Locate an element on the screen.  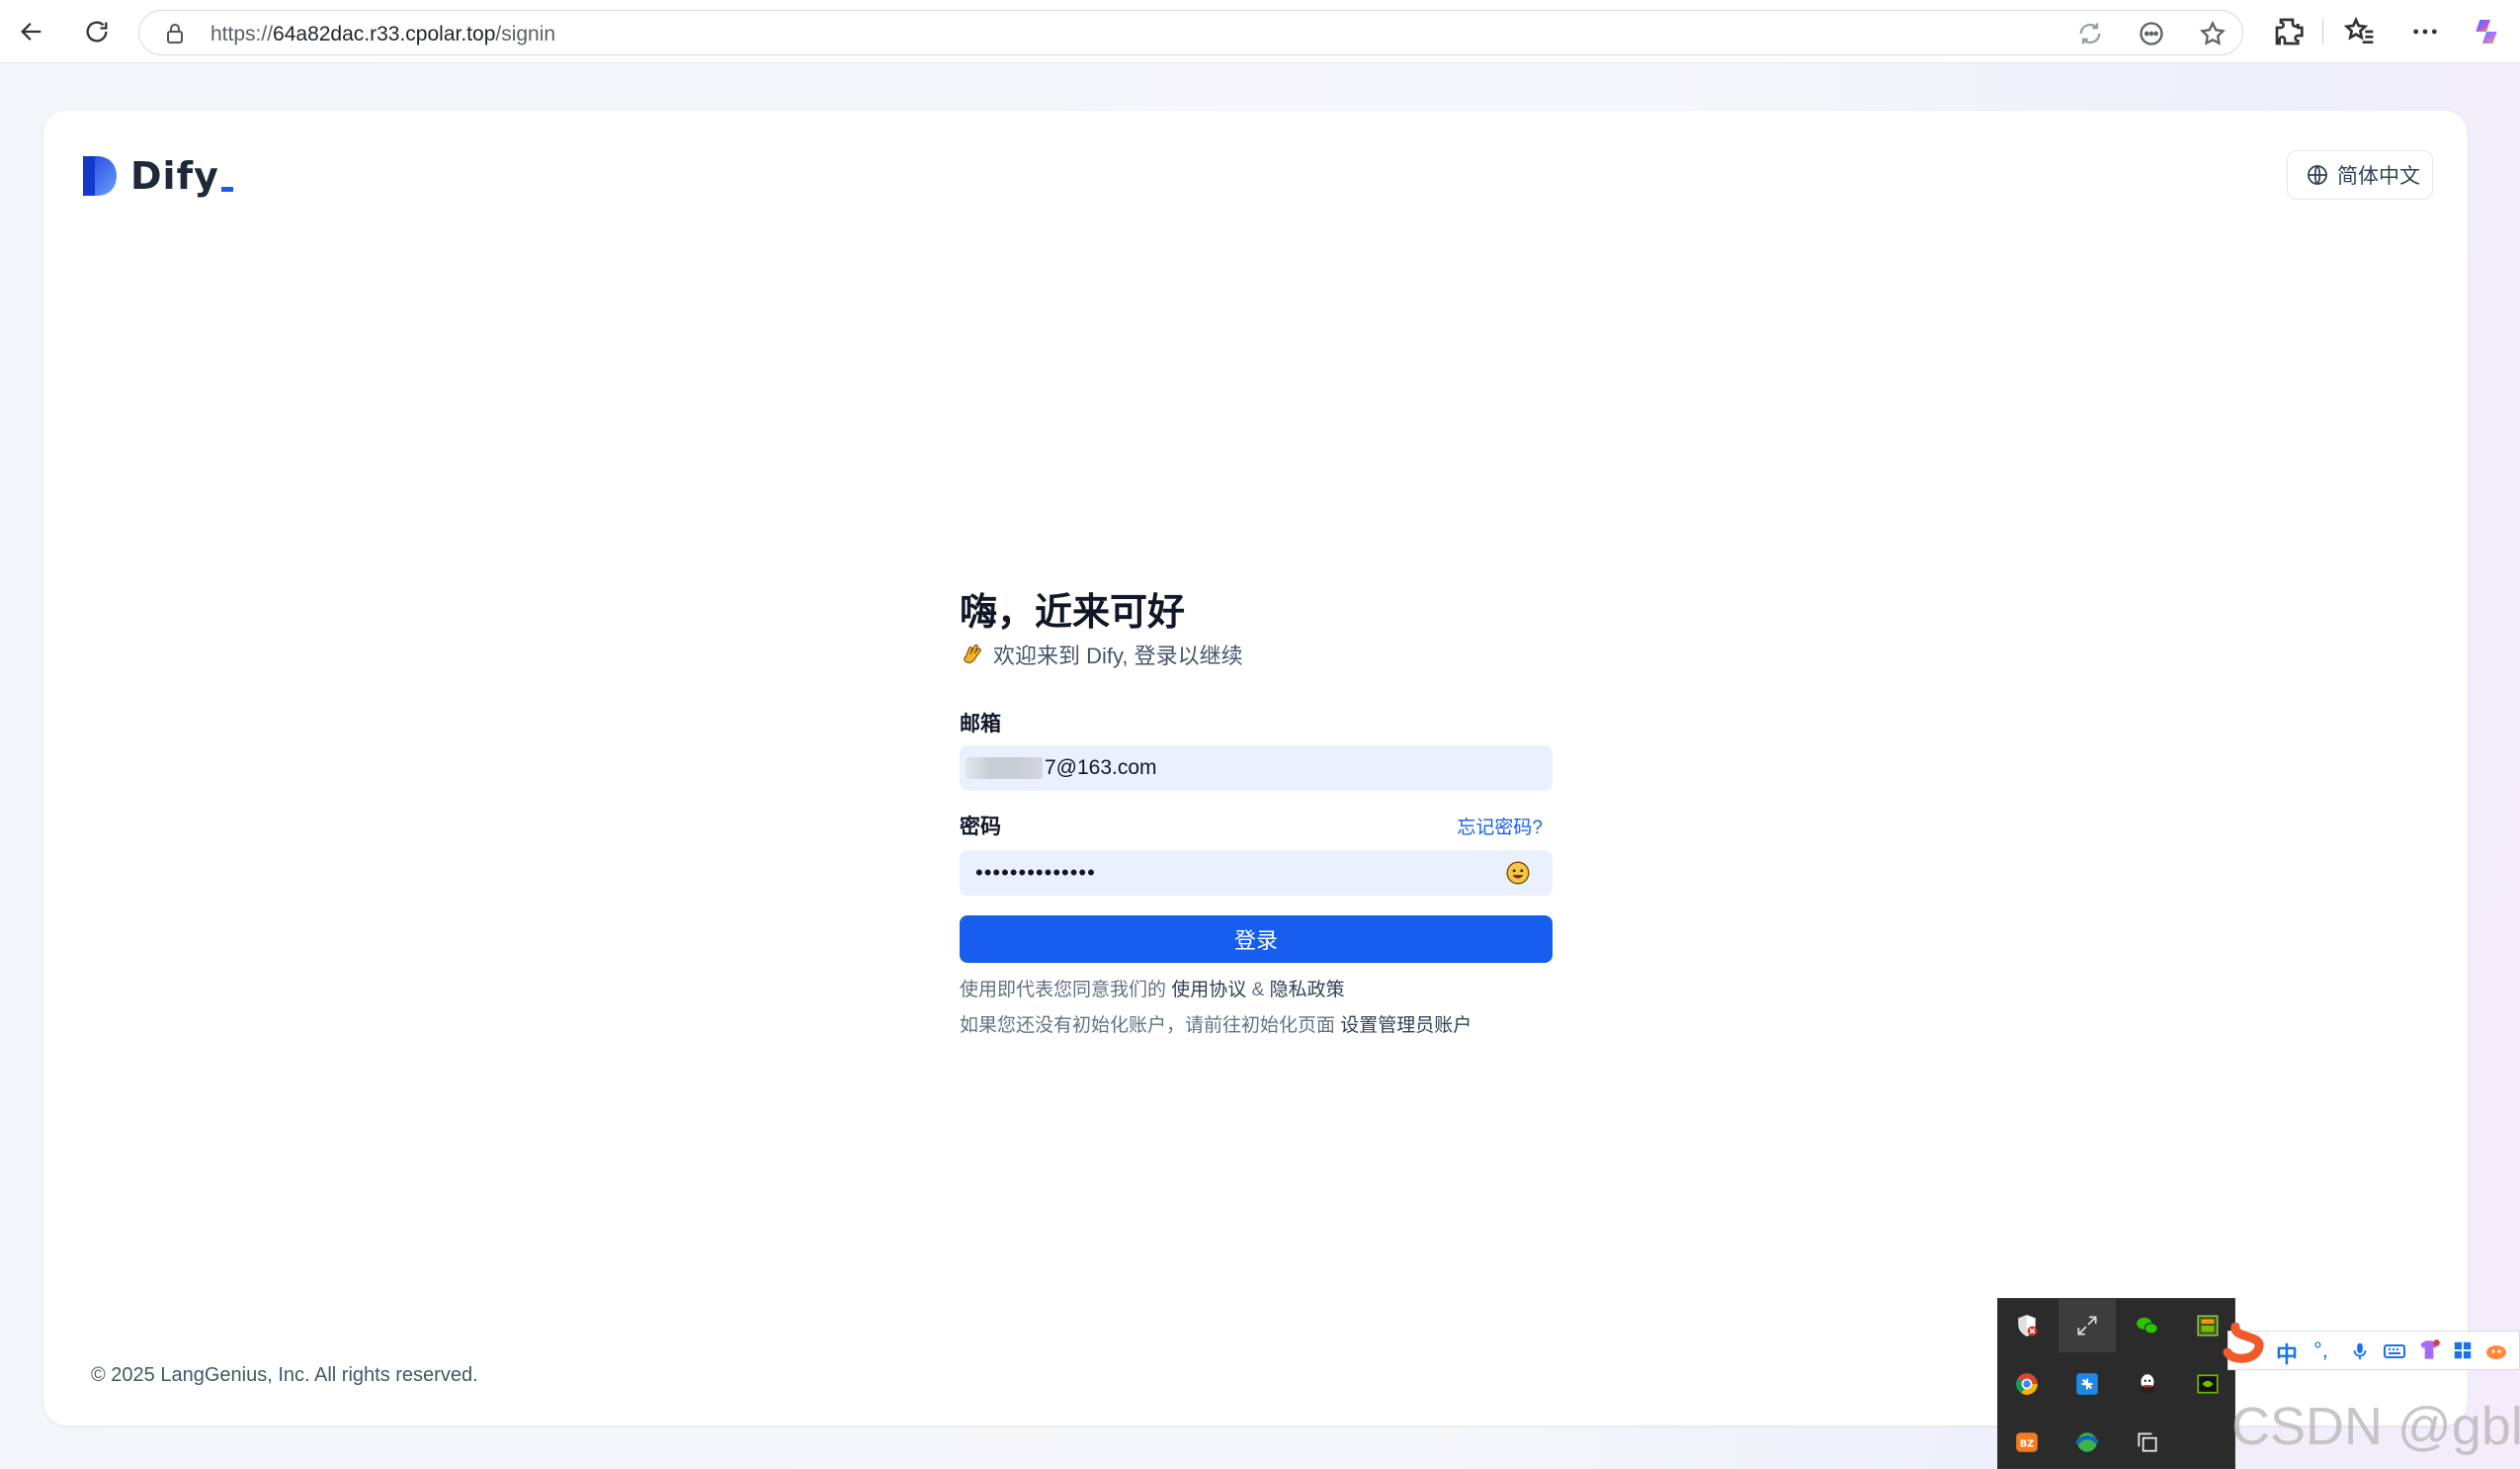
browser-toolbar: https://64a82dac.r33.cpolar.top/signin is located at coordinates (1260, 31).